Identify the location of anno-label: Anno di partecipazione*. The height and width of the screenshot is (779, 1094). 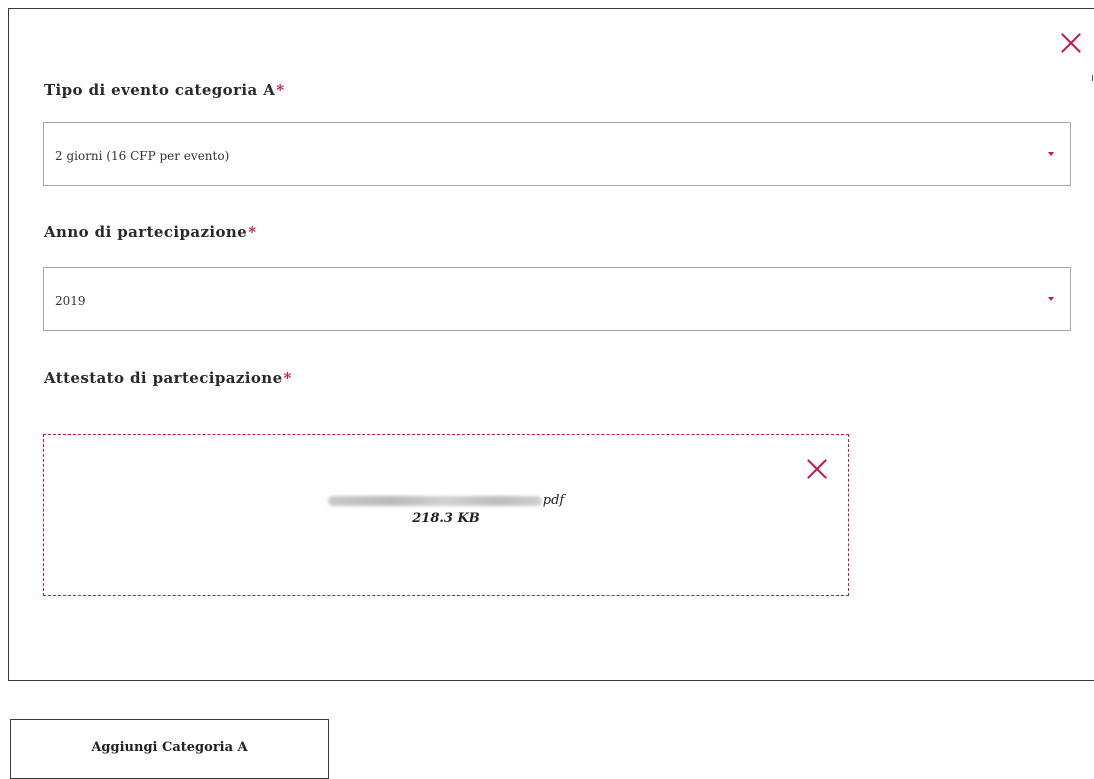
(150, 232).